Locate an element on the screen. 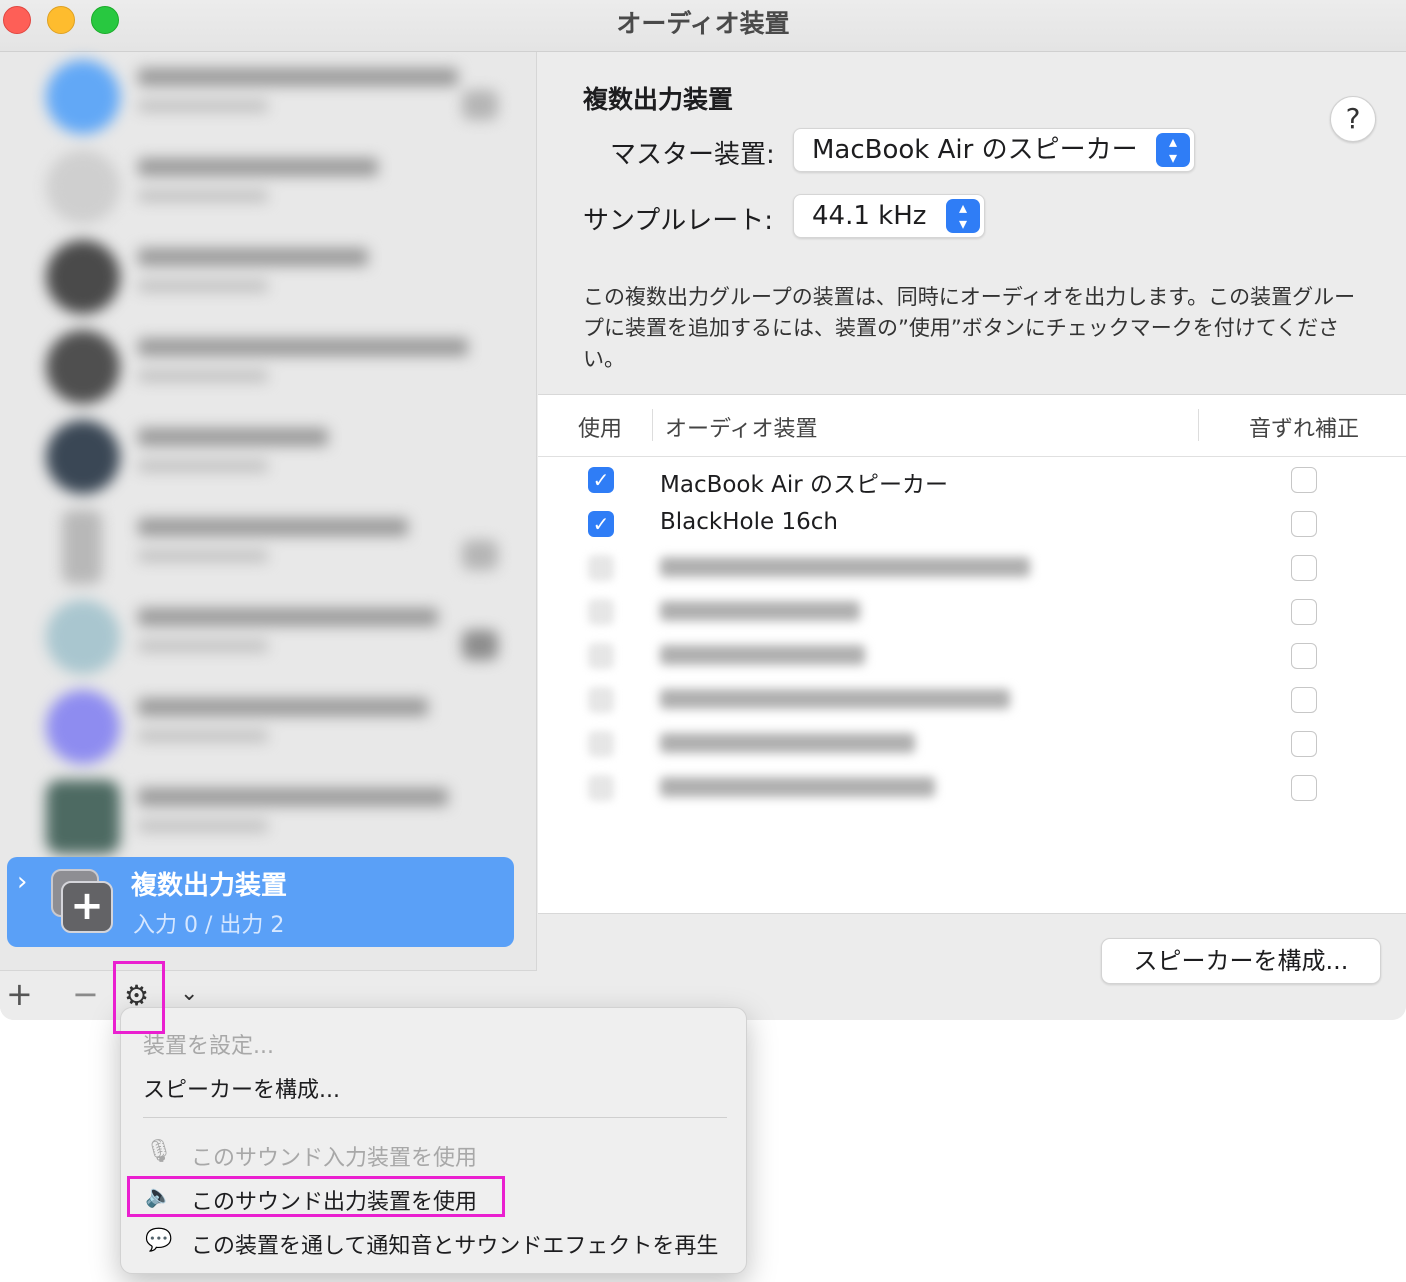 Image resolution: width=1406 pixels, height=1282 pixels. minus-icon: − is located at coordinates (85, 994).